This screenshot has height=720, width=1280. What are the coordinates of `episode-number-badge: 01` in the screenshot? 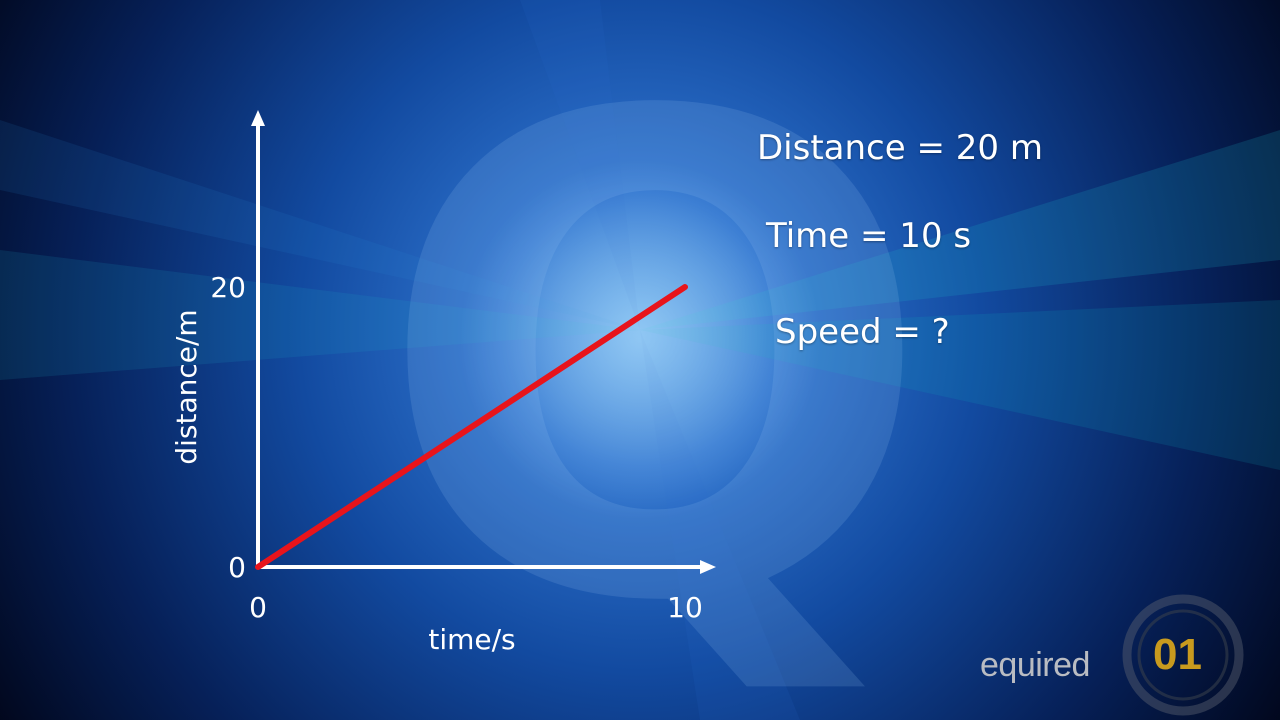 It's located at (1177, 654).